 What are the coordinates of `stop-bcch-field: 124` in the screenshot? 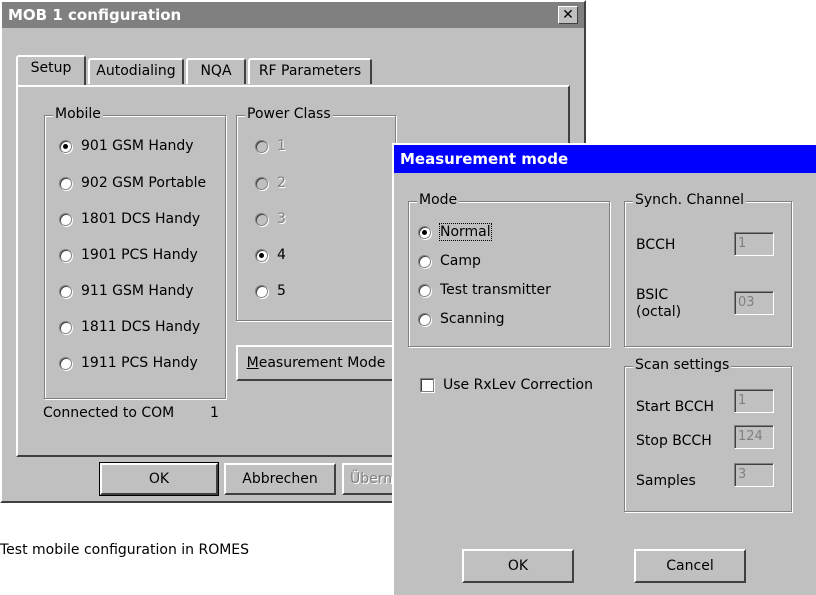 It's located at (754, 437).